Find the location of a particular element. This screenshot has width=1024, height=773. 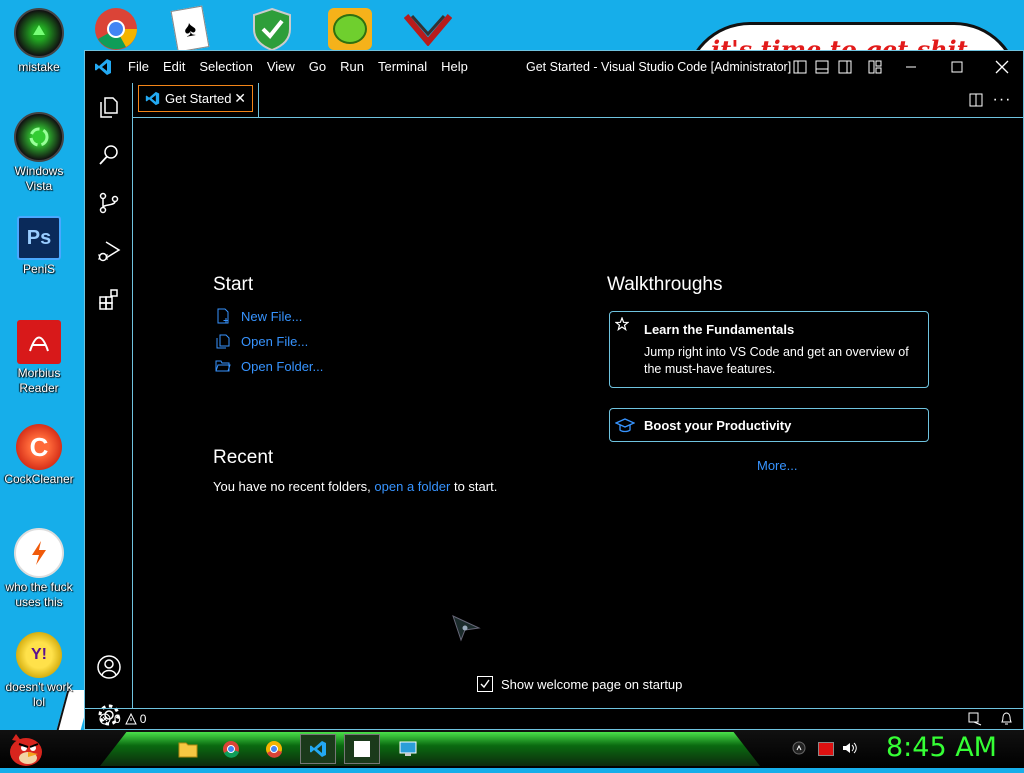

close-icon is located at coordinates (1001, 67).